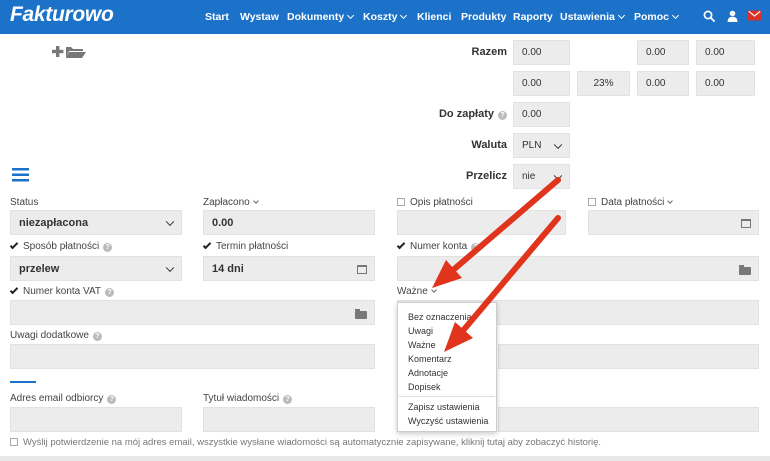 The image size is (770, 461). What do you see at coordinates (417, 291) in the screenshot?
I see `wazne-label: Ważne` at bounding box center [417, 291].